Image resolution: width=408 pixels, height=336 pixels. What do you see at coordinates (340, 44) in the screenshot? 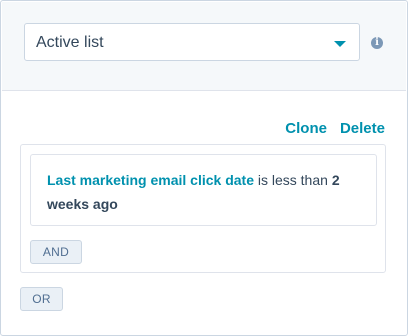
I see `chevron-down-icon` at bounding box center [340, 44].